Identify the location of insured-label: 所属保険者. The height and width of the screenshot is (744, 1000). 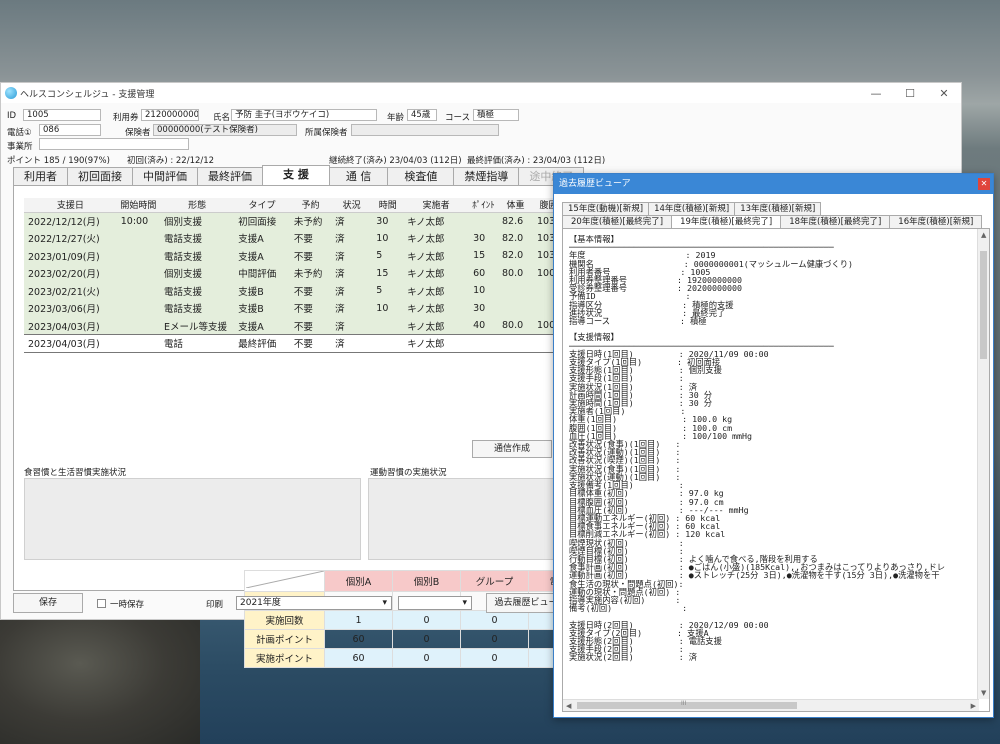
(326, 133).